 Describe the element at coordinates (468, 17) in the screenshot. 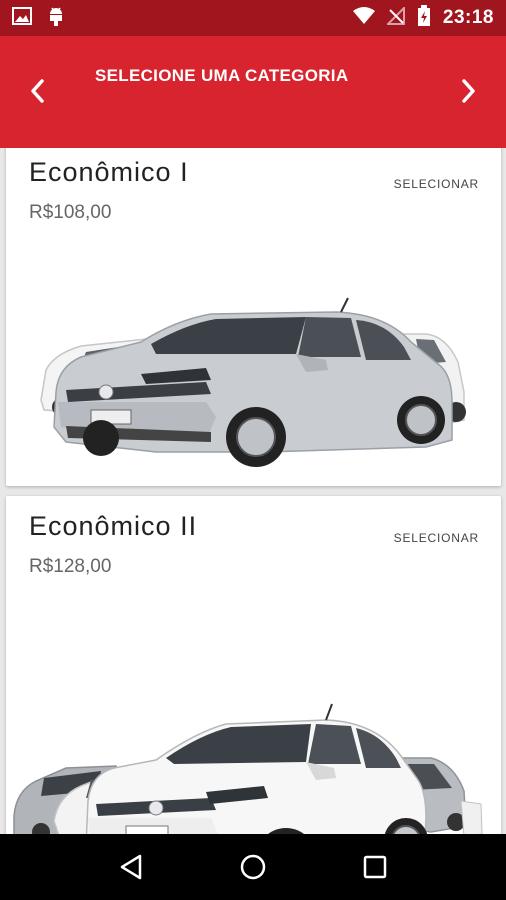

I see `status-time: 23:18` at that location.